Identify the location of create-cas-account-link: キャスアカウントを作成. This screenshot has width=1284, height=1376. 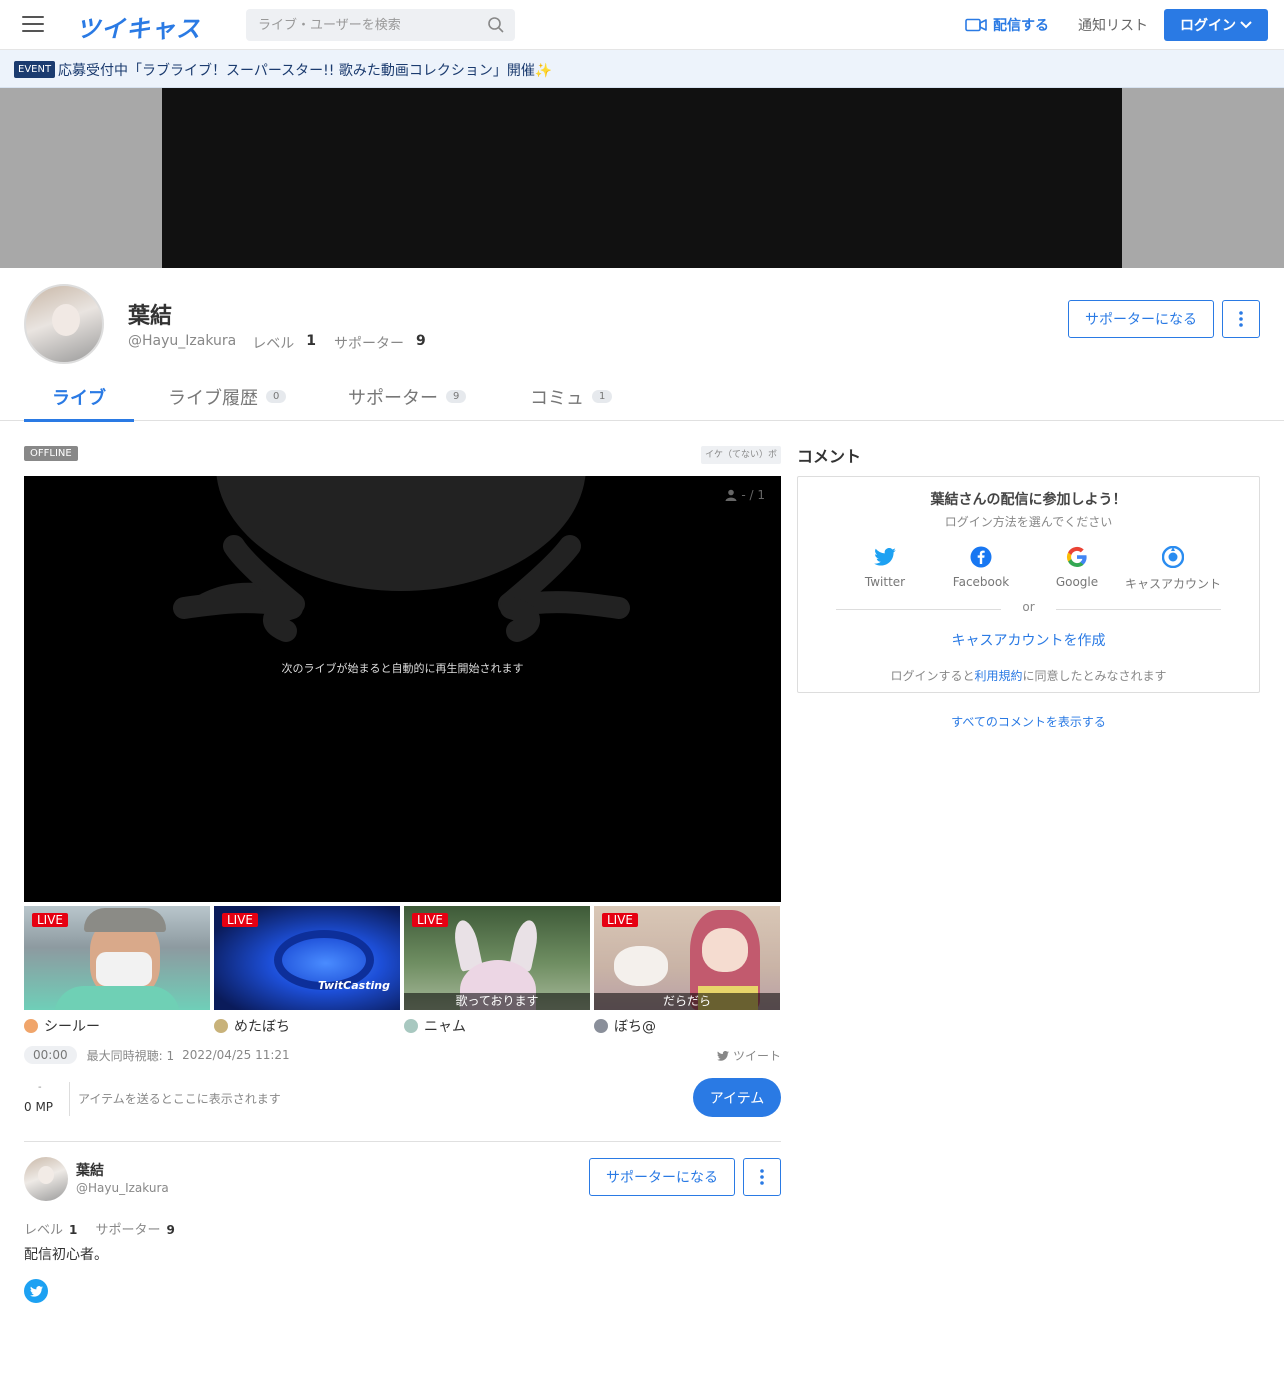
(1028, 640).